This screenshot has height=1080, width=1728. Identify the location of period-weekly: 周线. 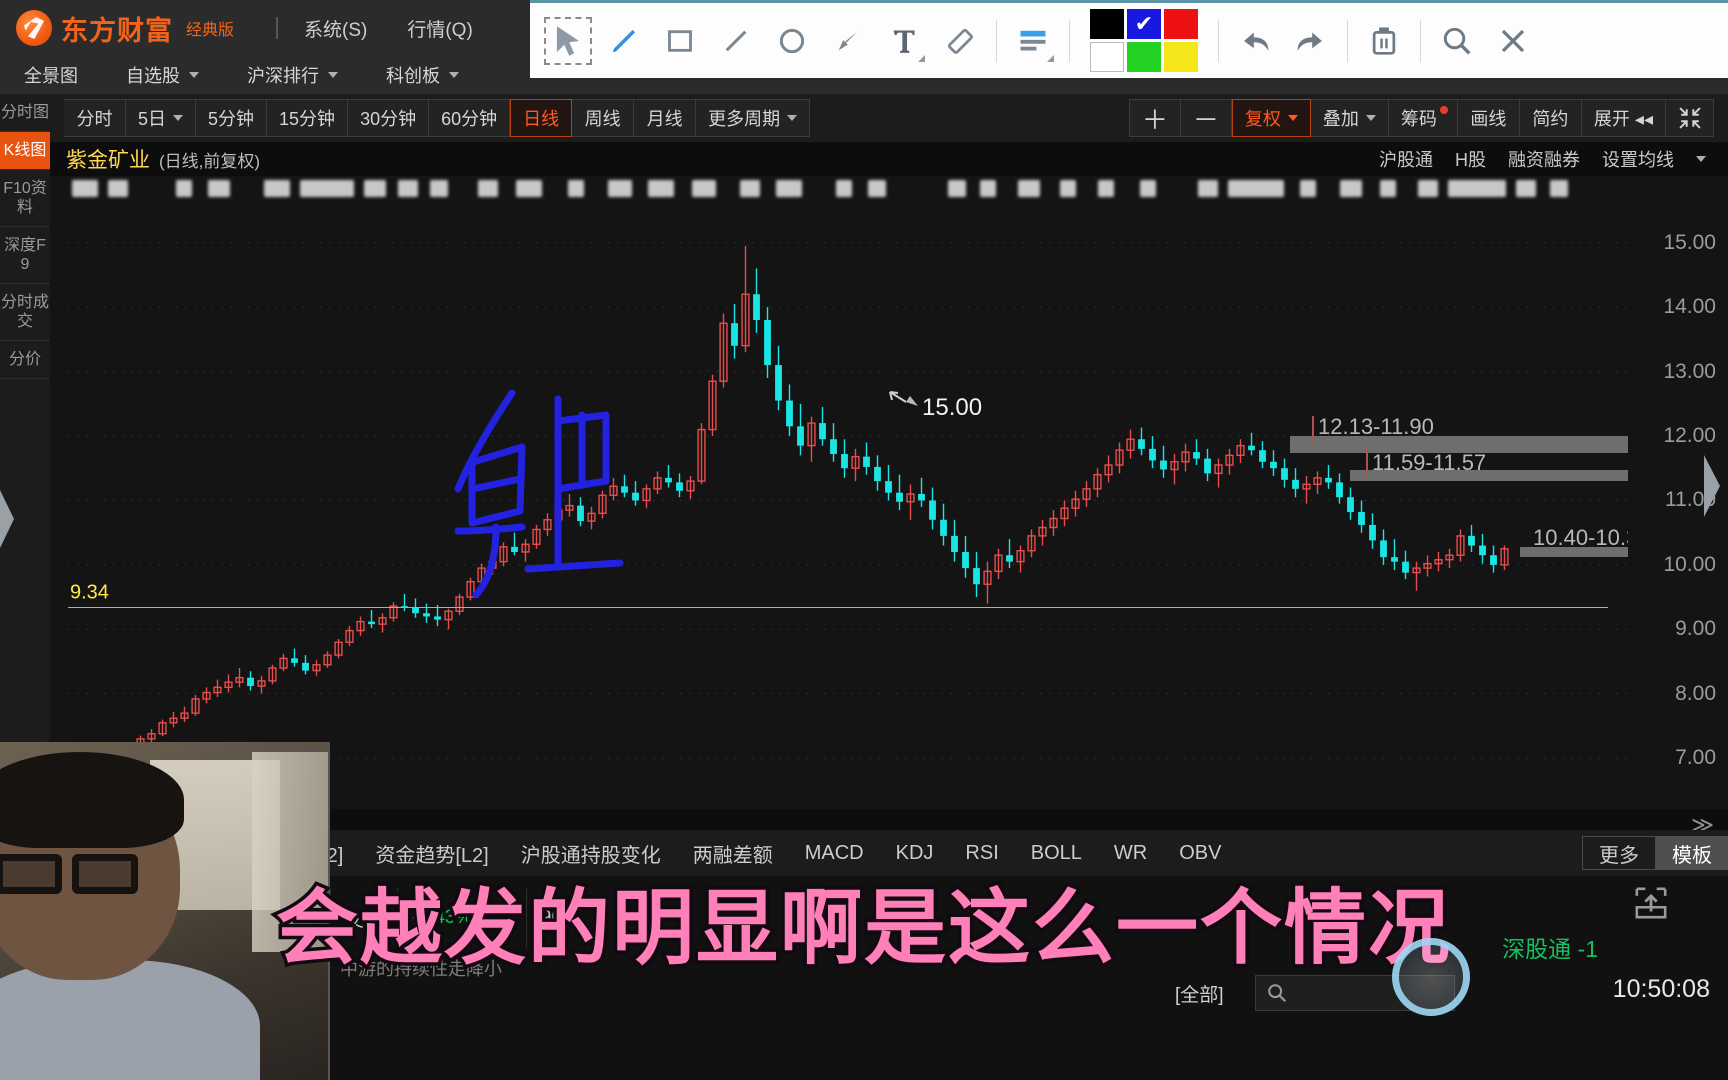
(603, 118).